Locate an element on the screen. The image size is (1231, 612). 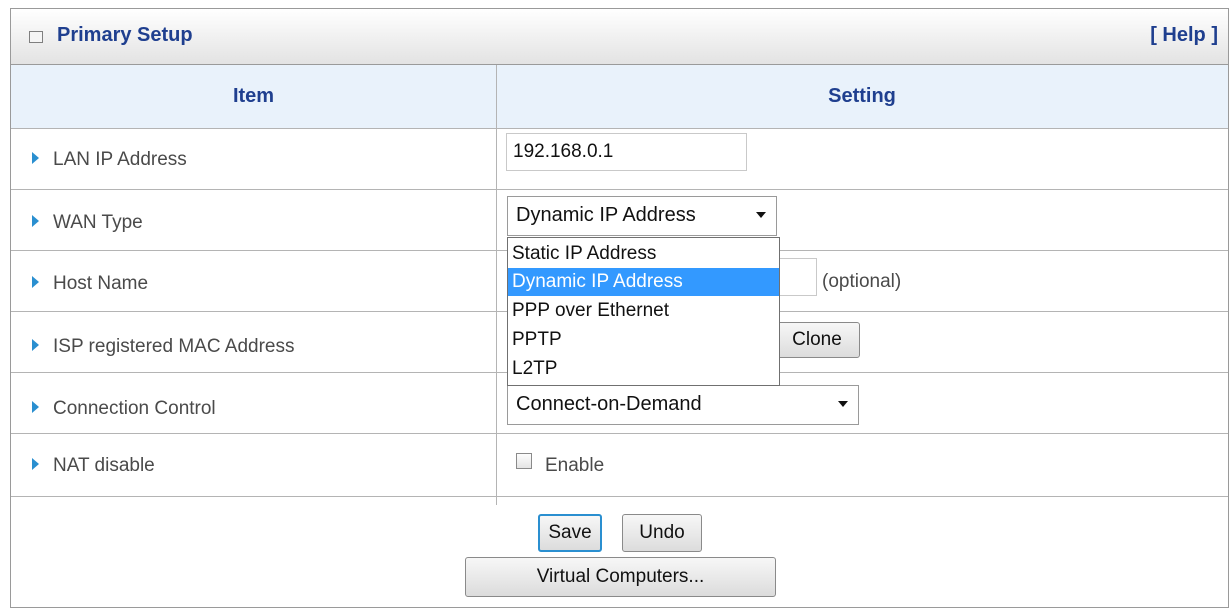
nat-enable-label: Enable is located at coordinates (575, 465).